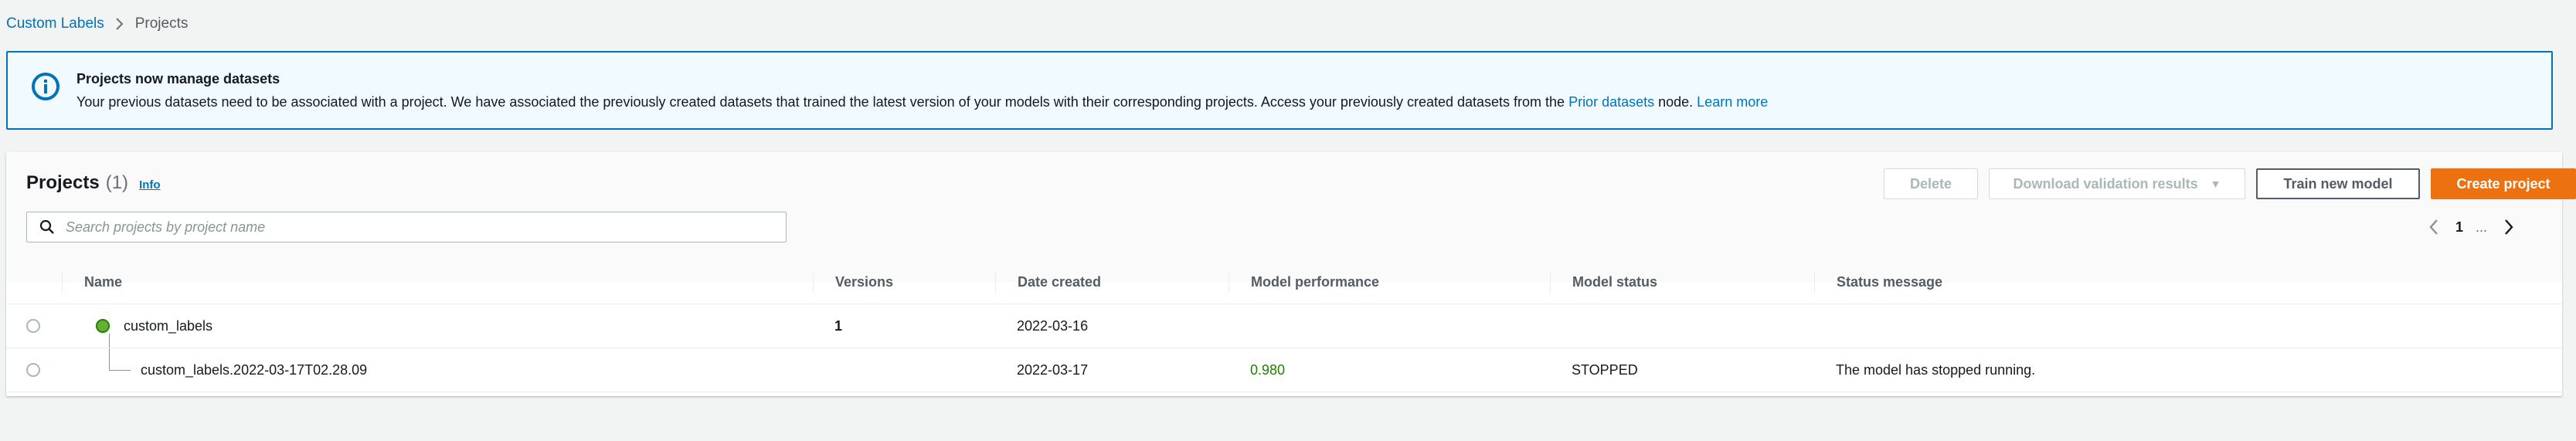 This screenshot has height=441, width=2576. What do you see at coordinates (117, 183) in the screenshot?
I see `project-count: (1)` at bounding box center [117, 183].